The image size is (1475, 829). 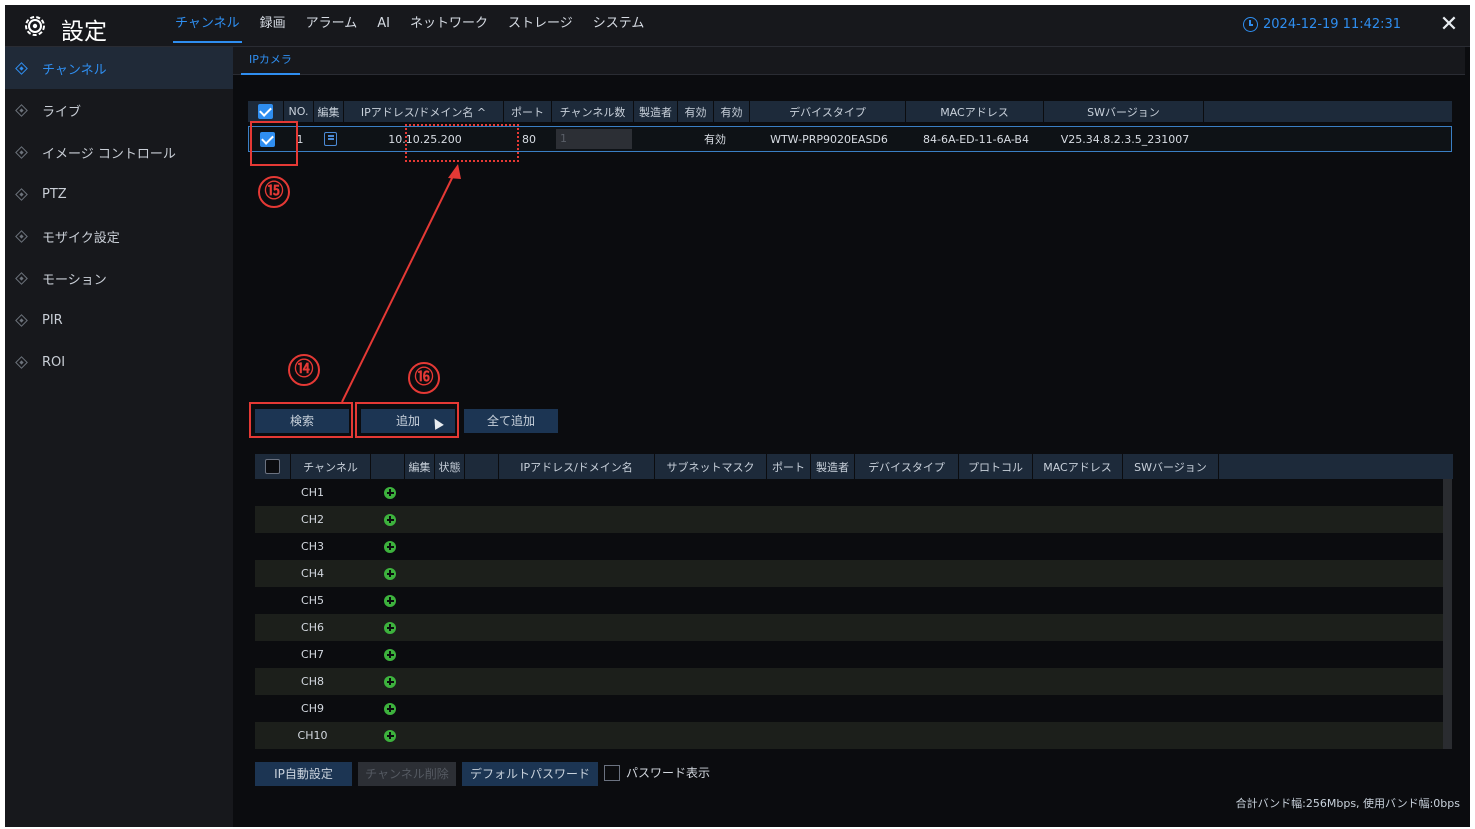 What do you see at coordinates (312, 654) in the screenshot?
I see `channel-name: CH7` at bounding box center [312, 654].